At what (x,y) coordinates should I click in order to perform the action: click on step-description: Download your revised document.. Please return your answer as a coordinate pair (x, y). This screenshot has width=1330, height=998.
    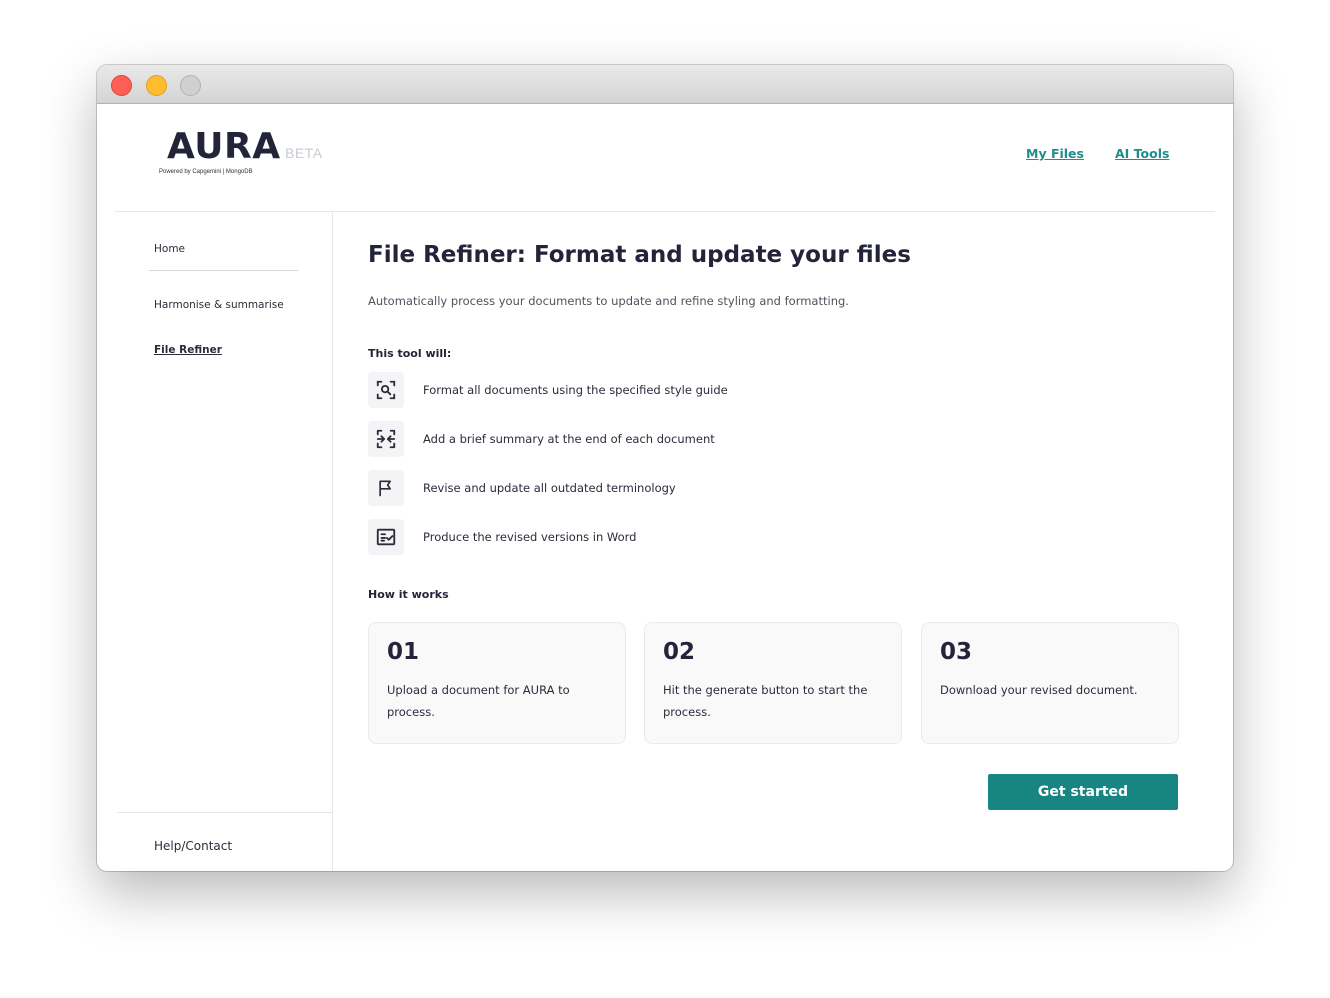
    Looking at the image, I should click on (1039, 690).